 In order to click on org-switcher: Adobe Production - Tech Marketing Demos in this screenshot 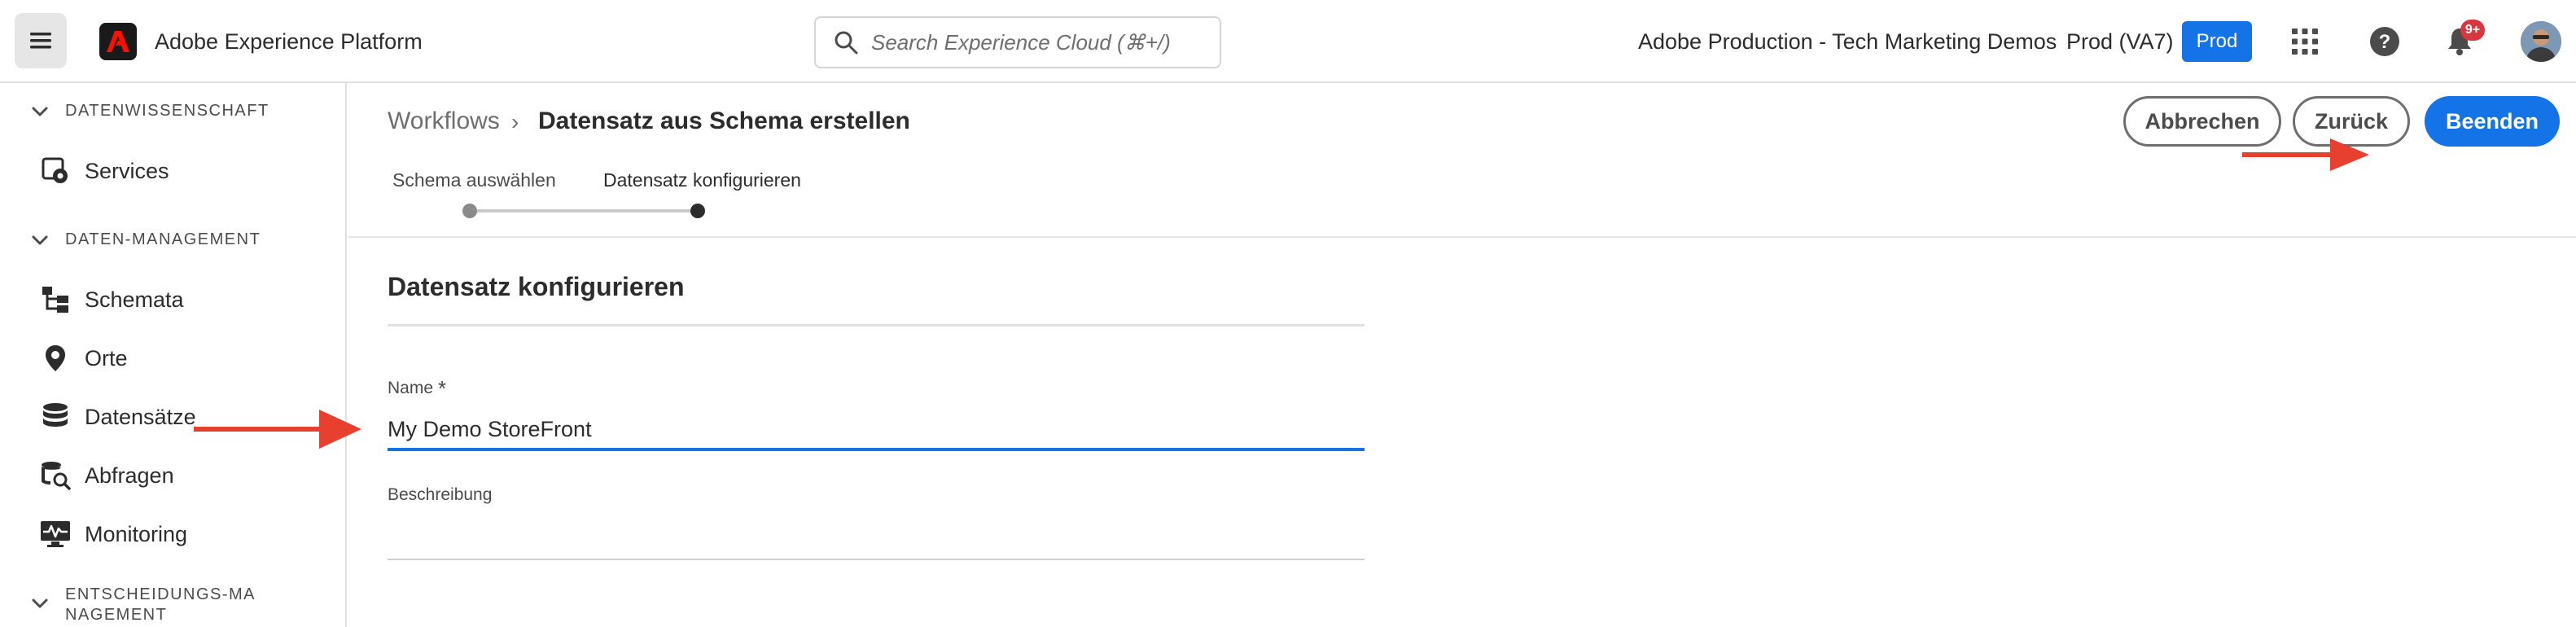, I will do `click(1847, 42)`.